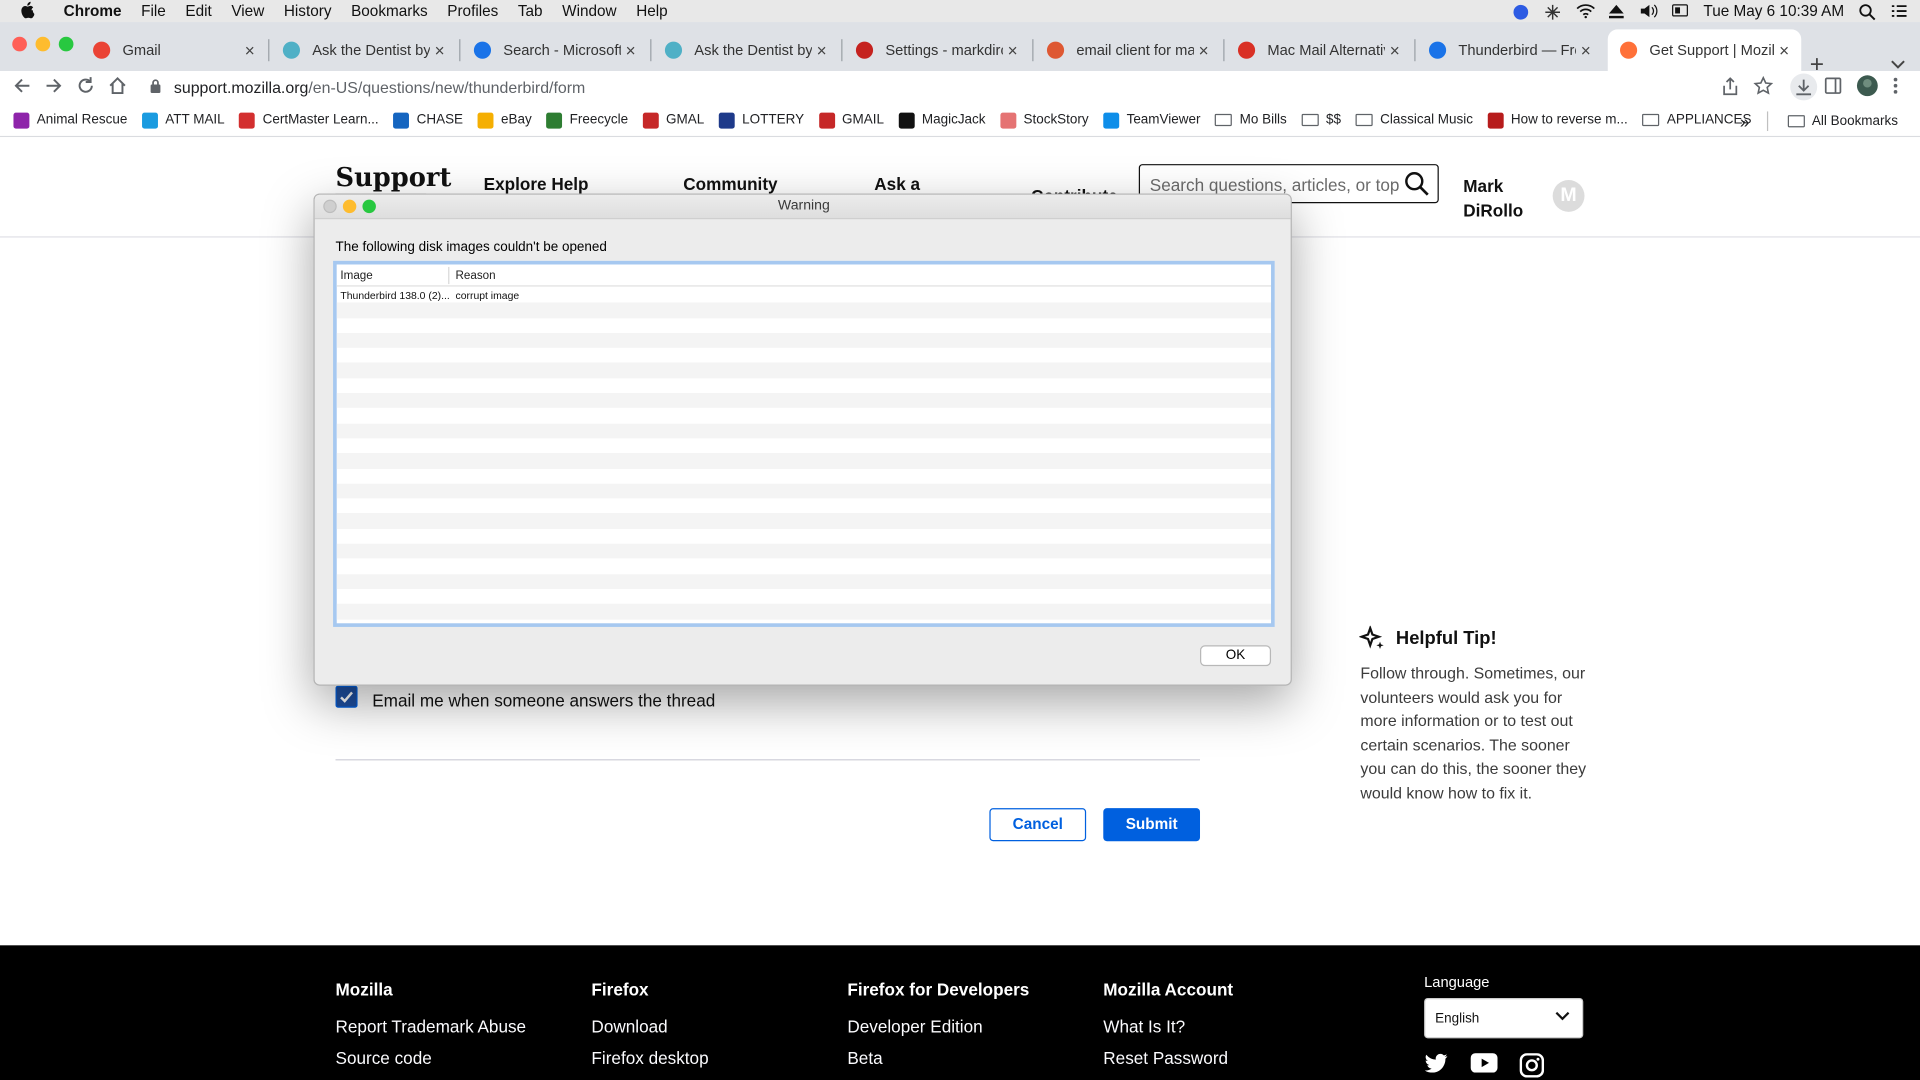 This screenshot has height=1080, width=1920. I want to click on volume-icon, so click(1649, 11).